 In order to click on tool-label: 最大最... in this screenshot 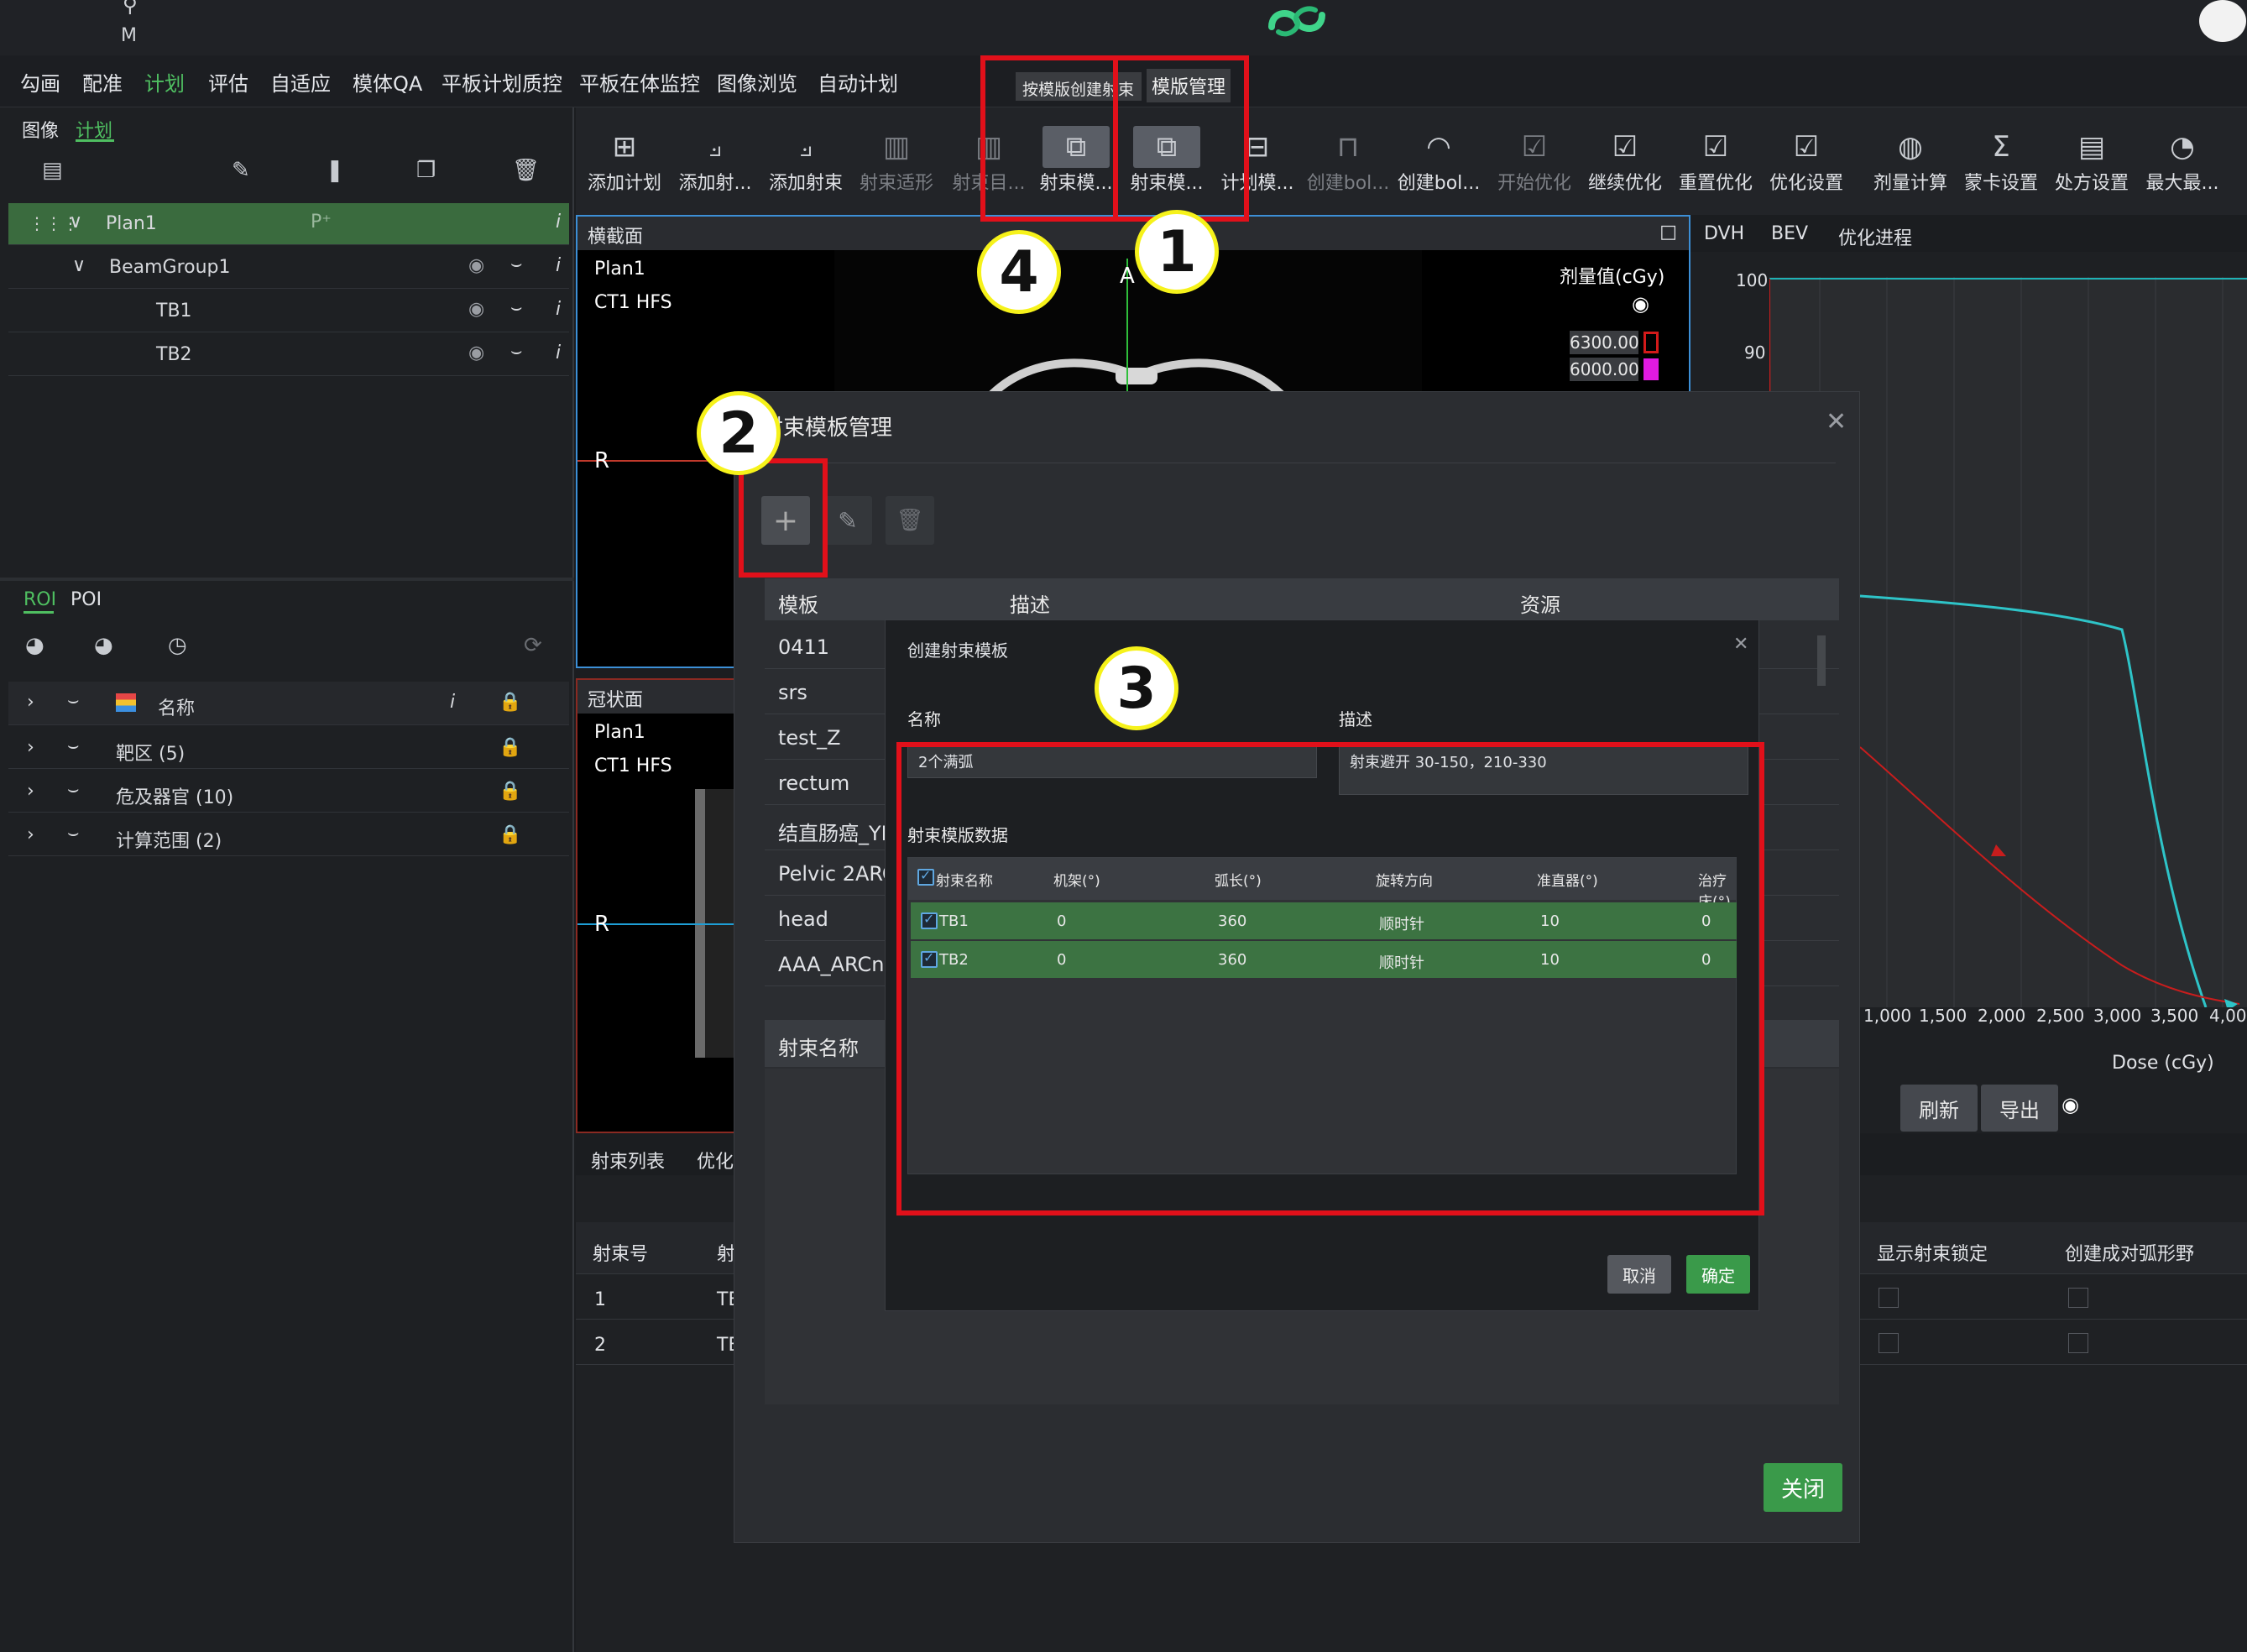, I will do `click(2182, 183)`.